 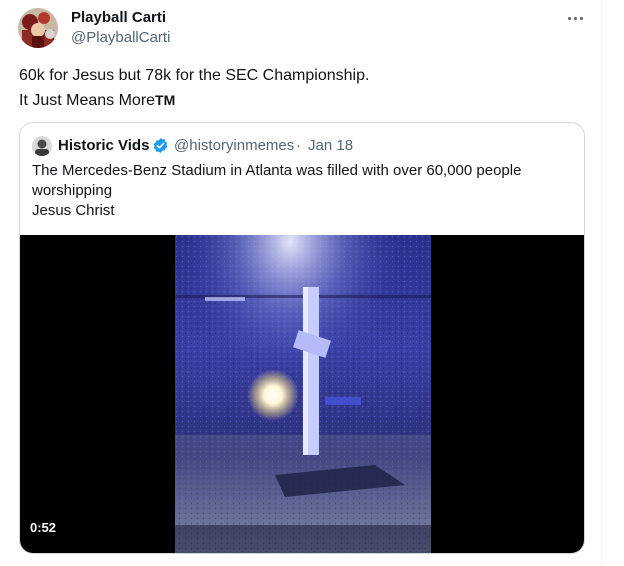 I want to click on quote-text-line: worshipping, so click(x=72, y=190).